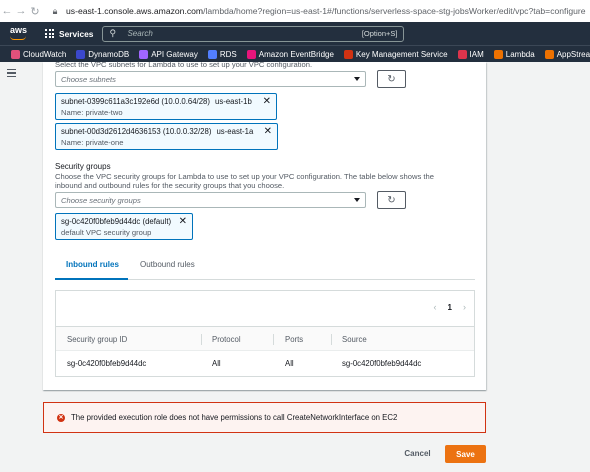  Describe the element at coordinates (18, 38) in the screenshot. I see `aws-smile-icon` at that location.